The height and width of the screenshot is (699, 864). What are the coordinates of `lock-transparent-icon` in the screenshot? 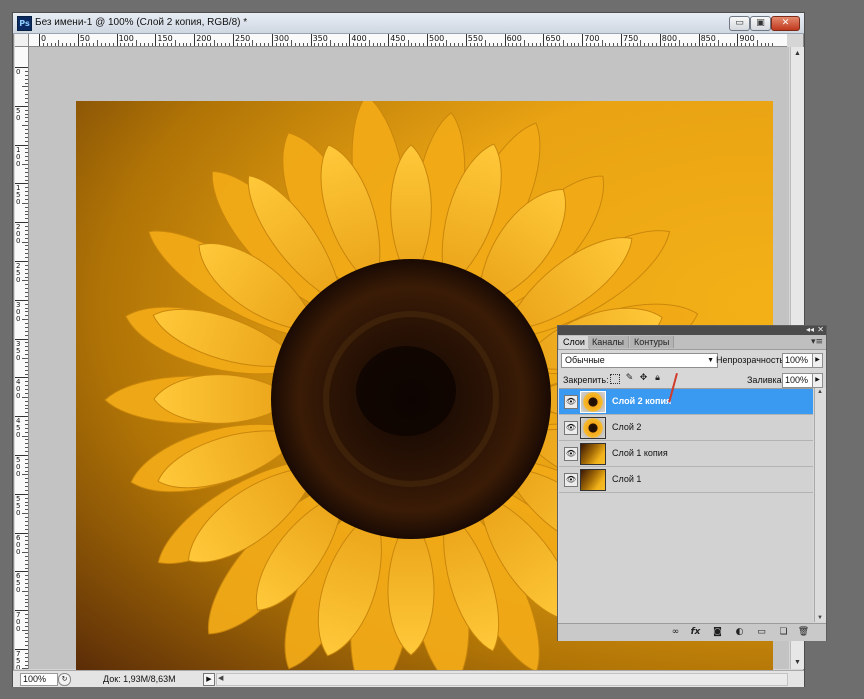 It's located at (615, 379).